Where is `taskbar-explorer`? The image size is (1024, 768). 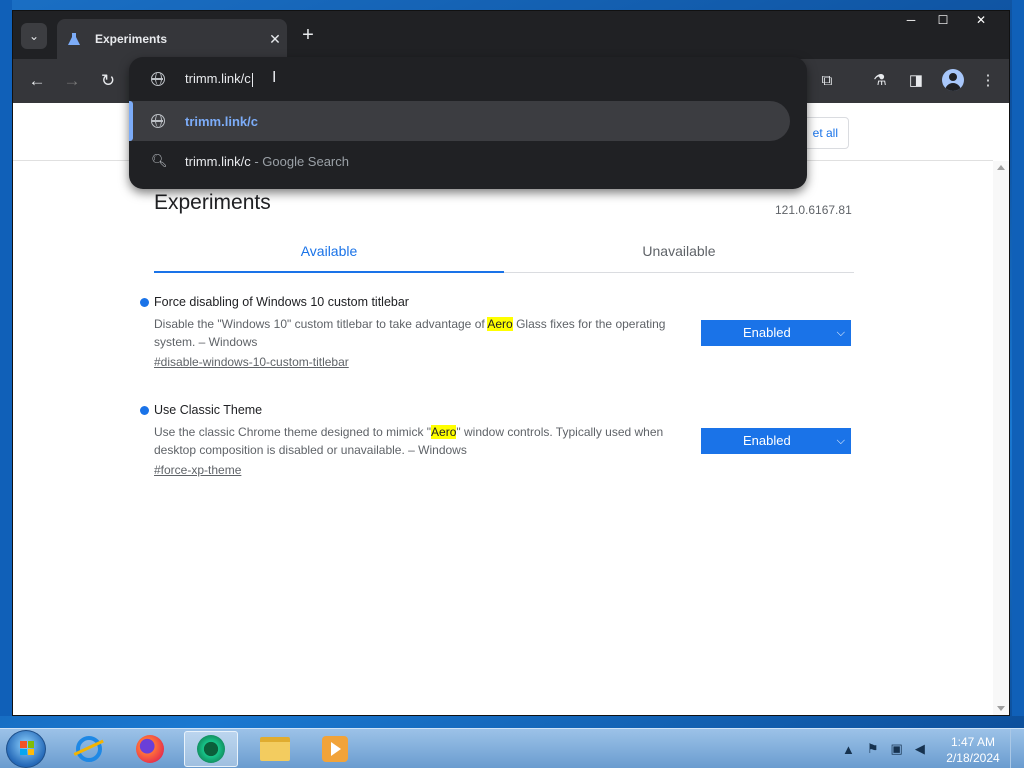 taskbar-explorer is located at coordinates (275, 749).